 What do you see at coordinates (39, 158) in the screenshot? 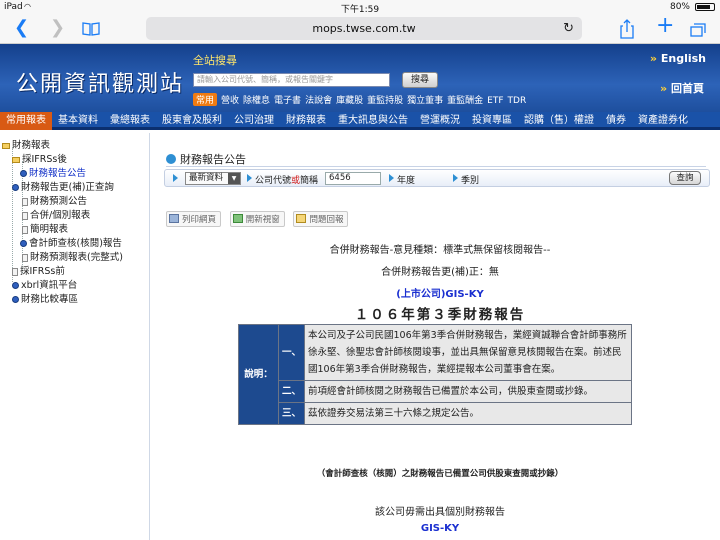
I see `sidebar-item: 採IFRSs後` at bounding box center [39, 158].